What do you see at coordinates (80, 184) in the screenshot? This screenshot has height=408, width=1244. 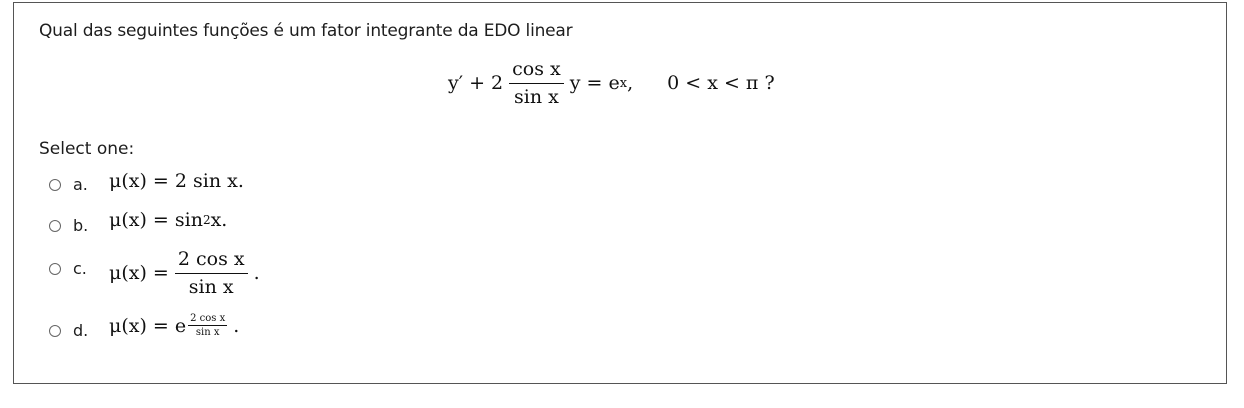 I see `option-a-letter: a.` at bounding box center [80, 184].